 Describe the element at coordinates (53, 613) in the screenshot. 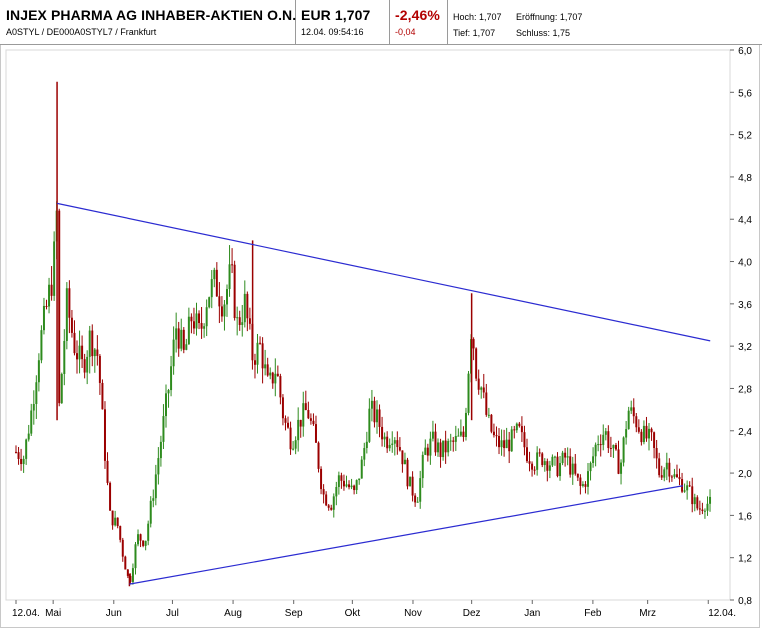

I see `x-tick-label: Mai` at that location.